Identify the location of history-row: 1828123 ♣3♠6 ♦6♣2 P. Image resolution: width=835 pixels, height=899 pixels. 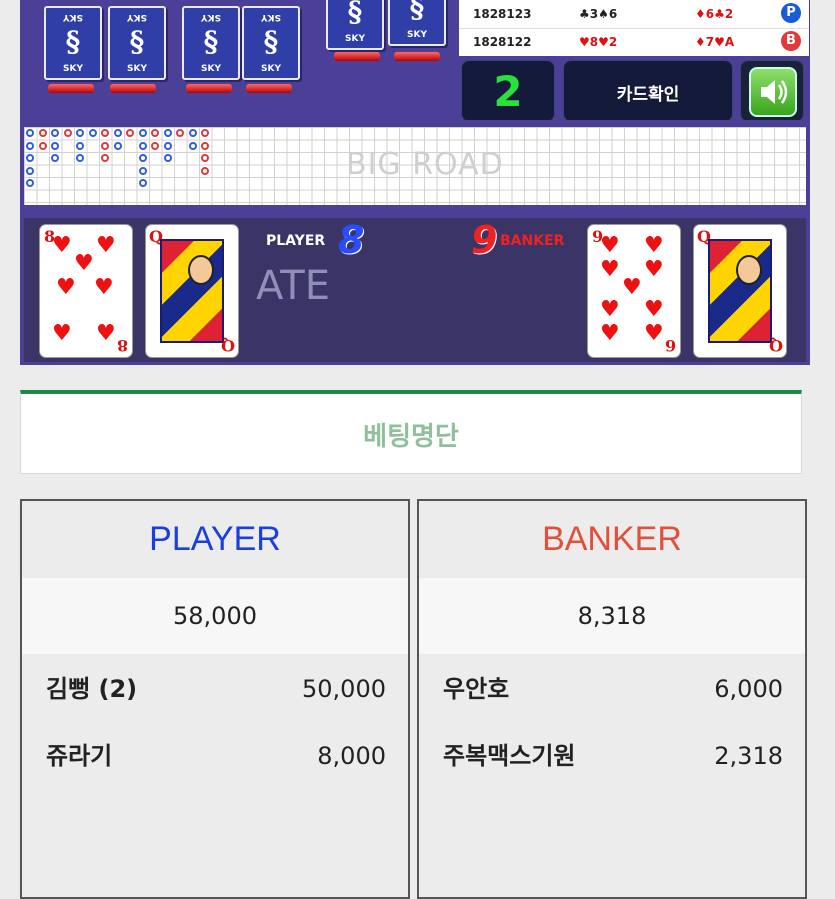
(634, 14).